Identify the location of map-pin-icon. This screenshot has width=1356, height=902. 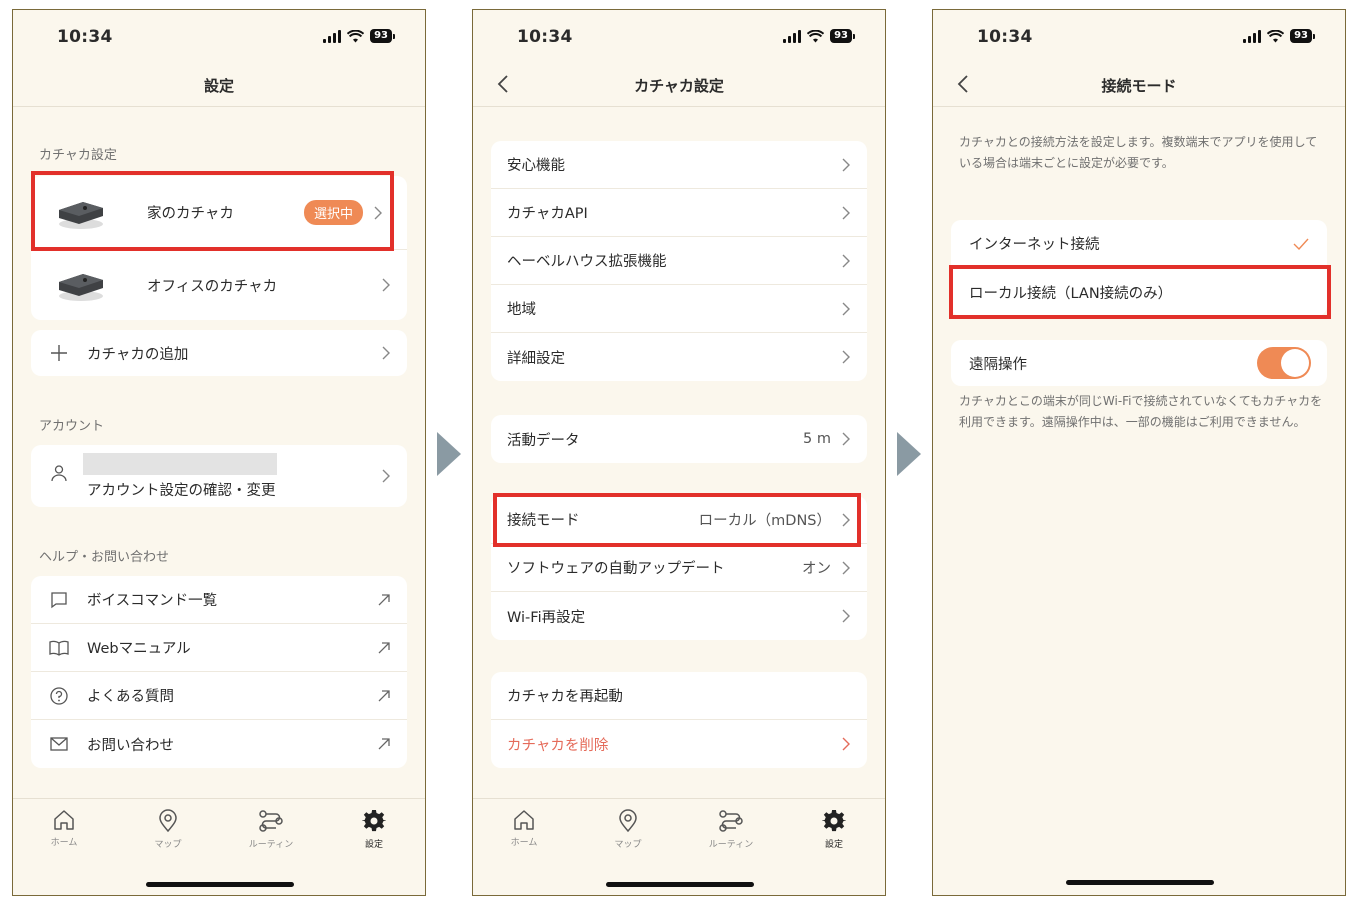
(168, 821).